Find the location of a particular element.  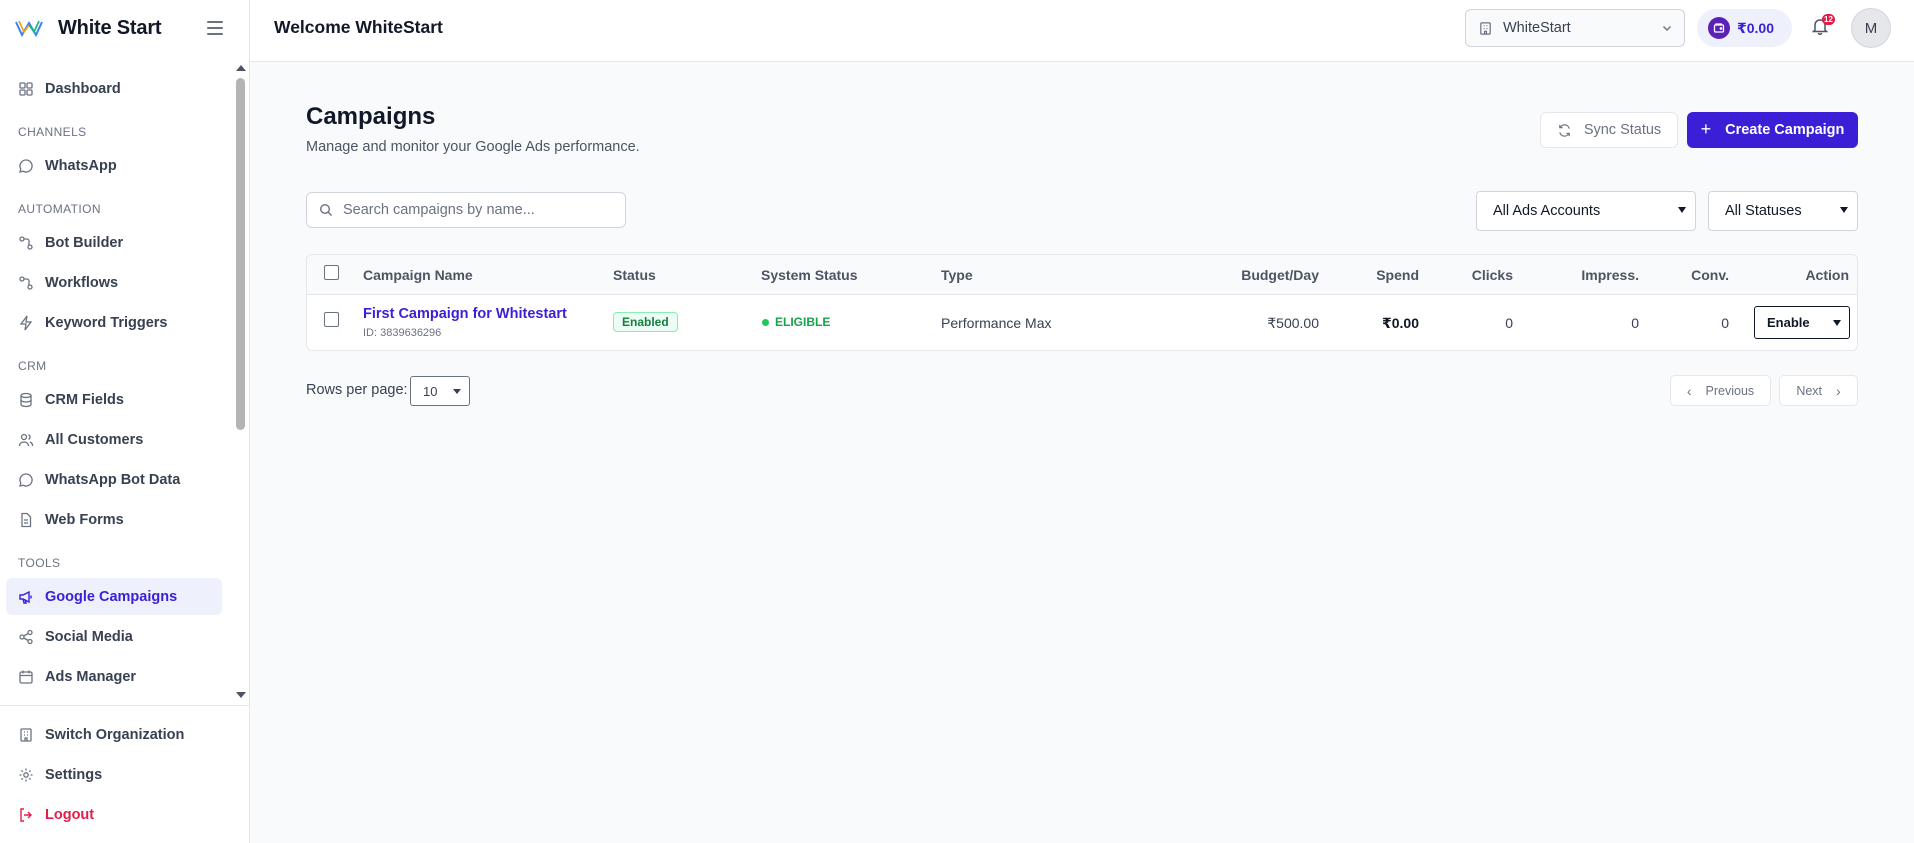

sidebar-item-label: Social Media is located at coordinates (89, 636).